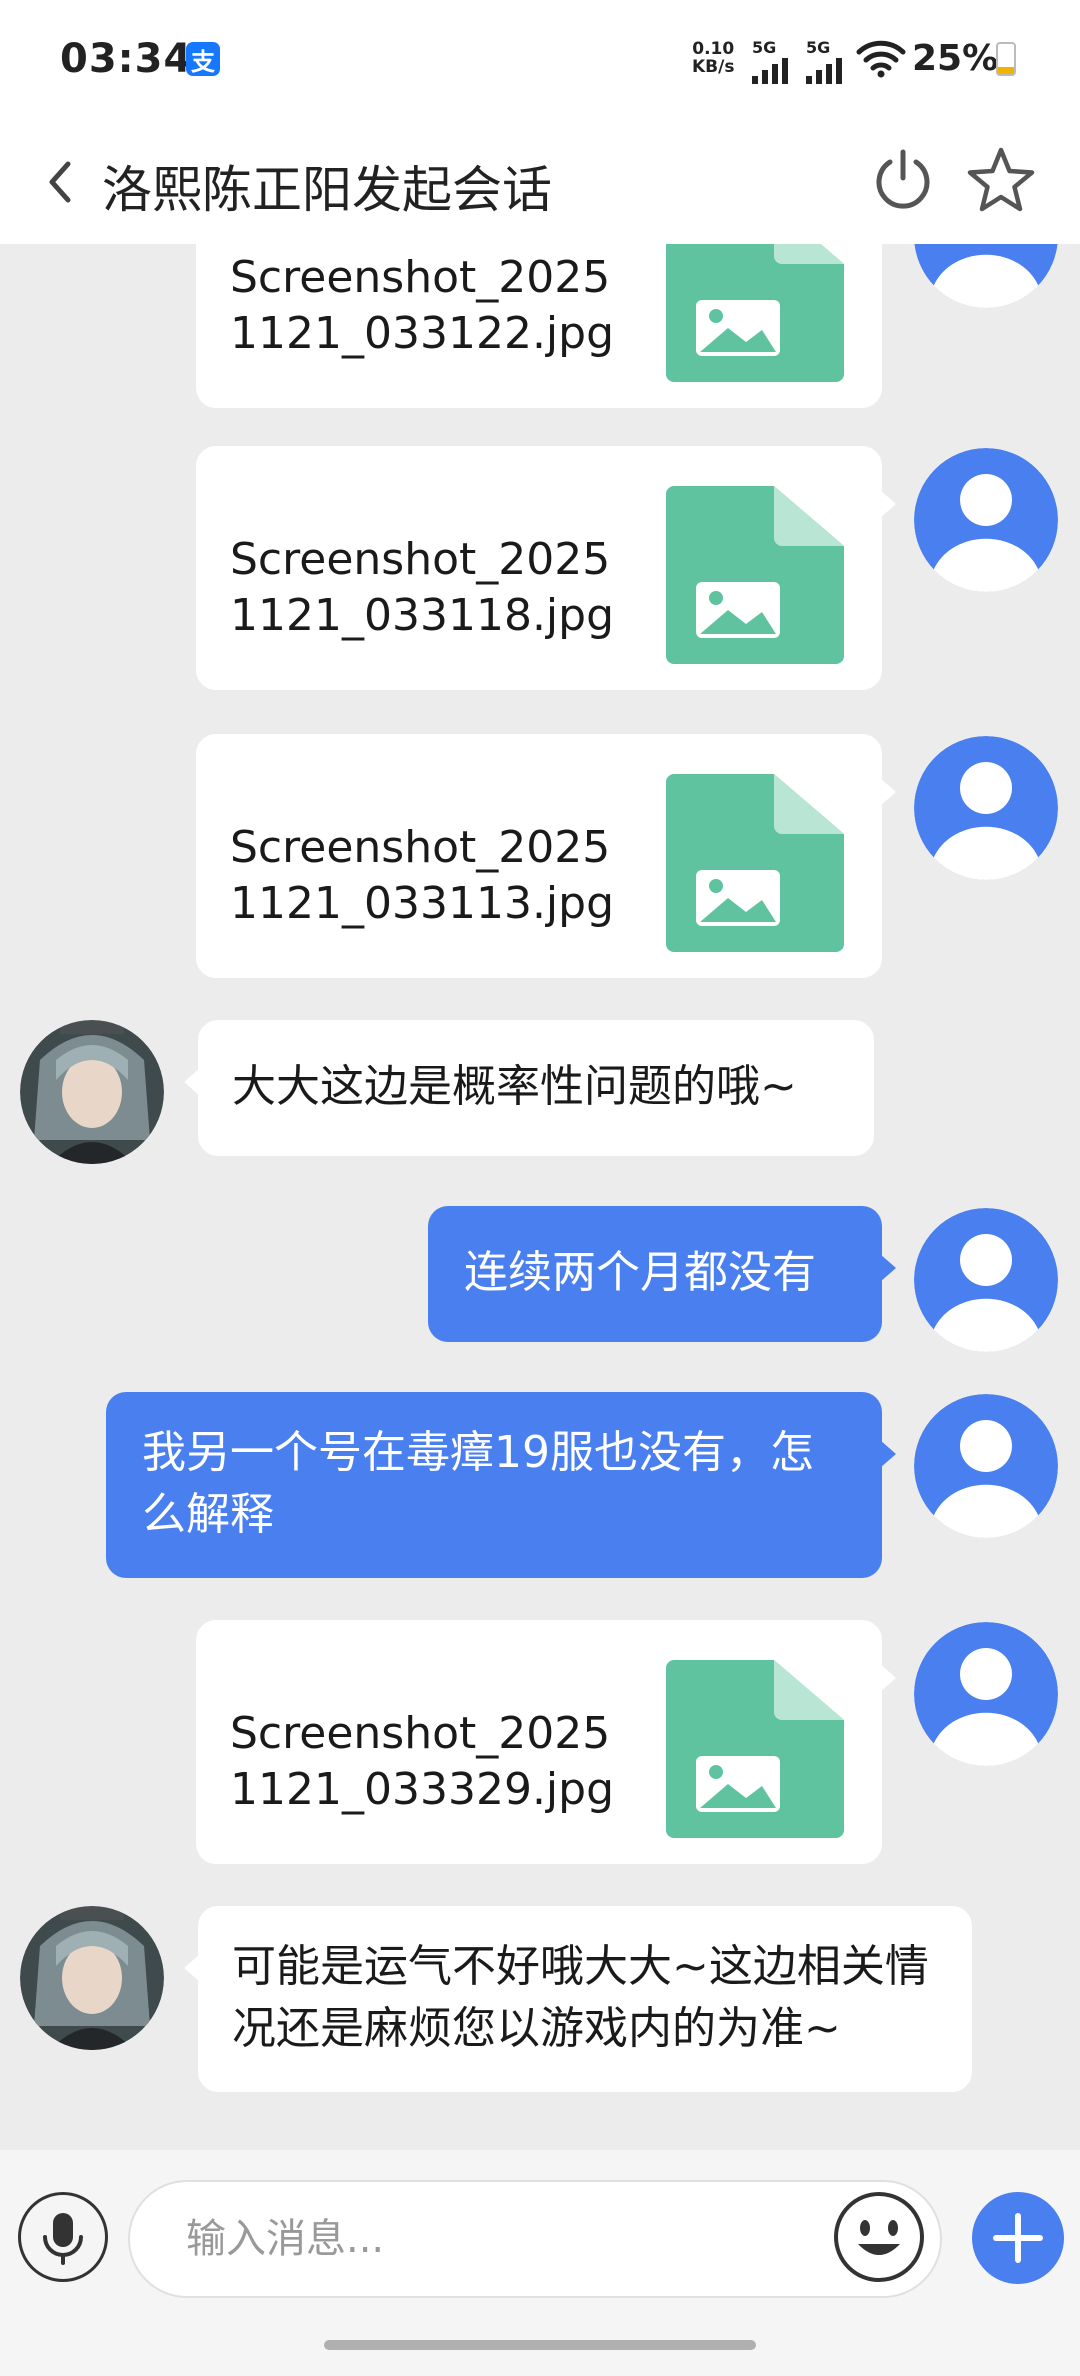 The image size is (1080, 2376). I want to click on star-outline-icon, so click(1001, 181).